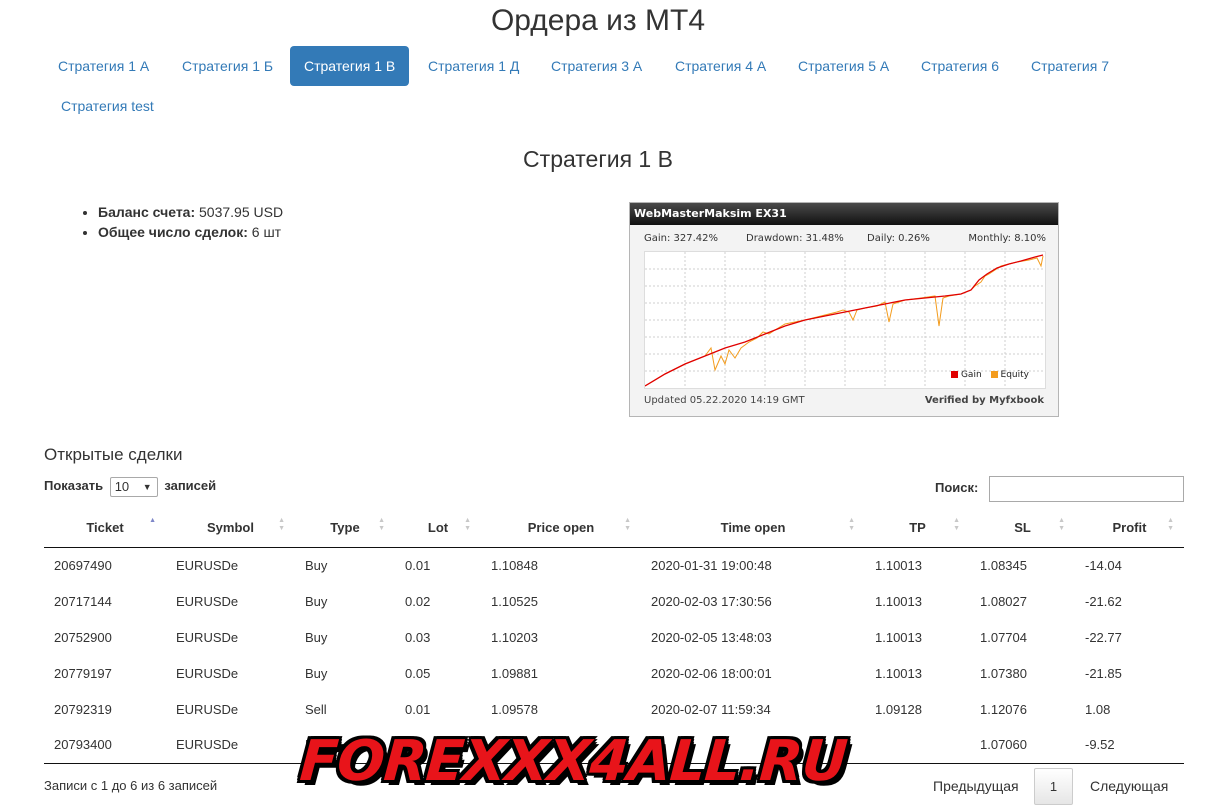  What do you see at coordinates (266, 232) in the screenshot?
I see `deals-value: 6 шт` at bounding box center [266, 232].